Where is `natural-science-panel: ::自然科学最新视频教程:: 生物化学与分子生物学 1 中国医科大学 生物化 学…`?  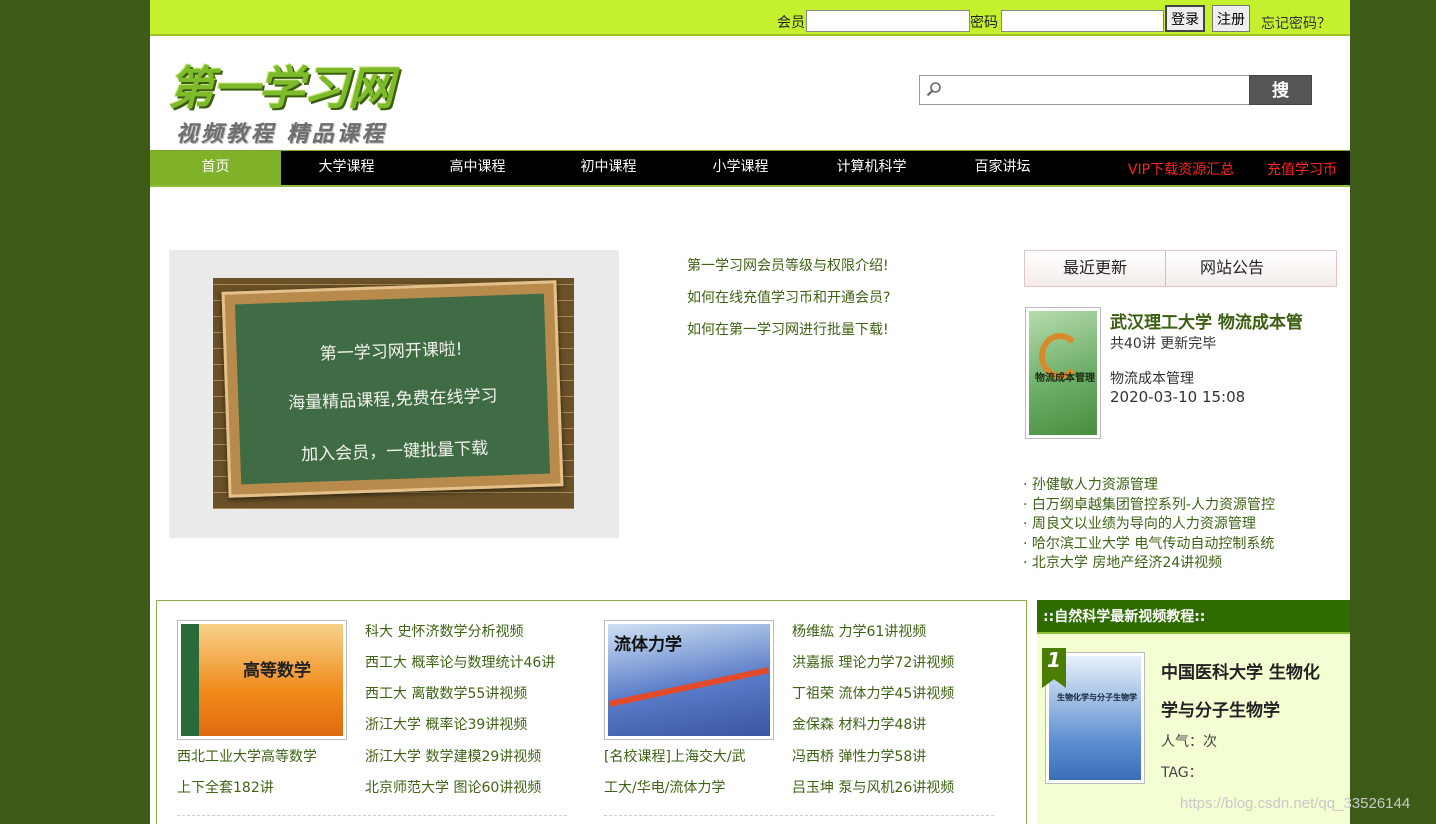 natural-science-panel: ::自然科学最新视频教程:: 生物化学与分子生物学 1 中国医科大学 生物化 学… is located at coordinates (1193, 712).